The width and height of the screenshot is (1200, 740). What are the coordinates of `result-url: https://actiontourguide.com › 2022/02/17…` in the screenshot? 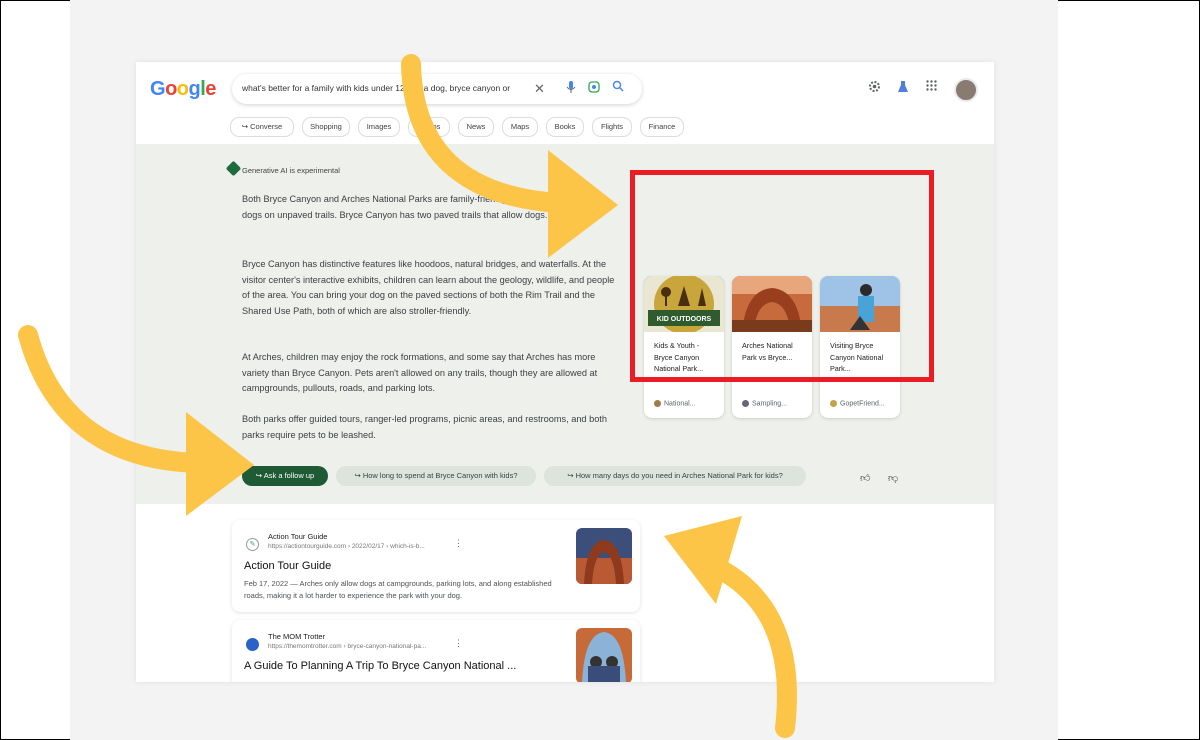 It's located at (346, 546).